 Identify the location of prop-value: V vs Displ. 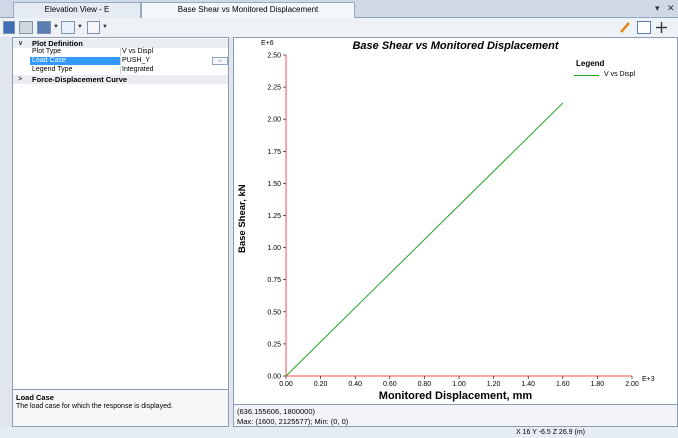
(138, 51).